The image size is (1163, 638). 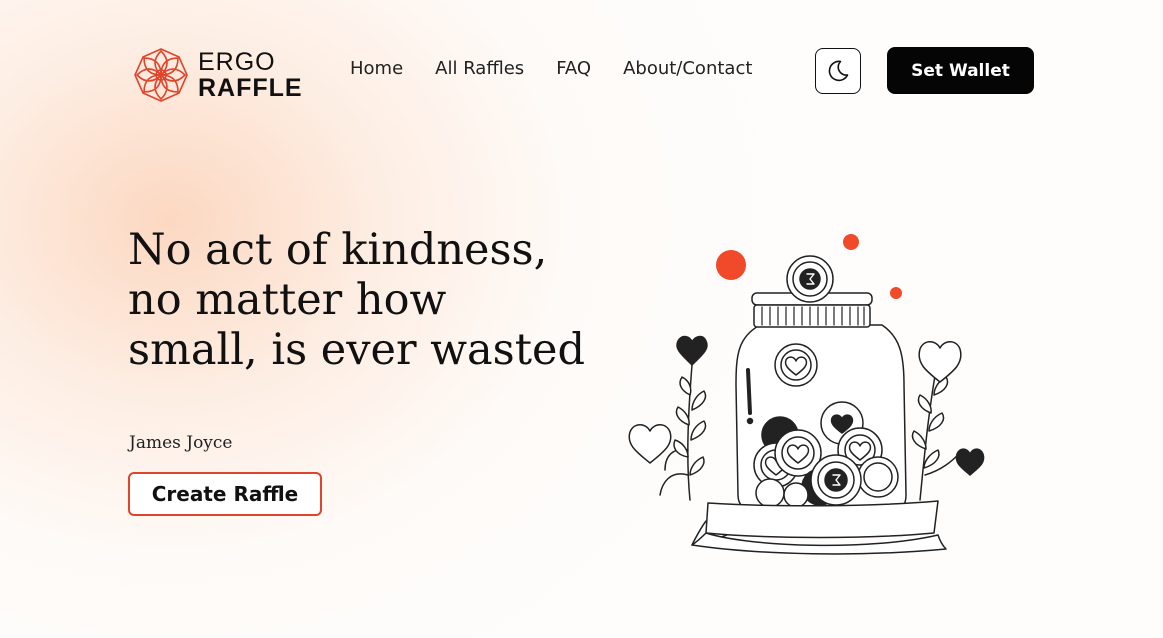 What do you see at coordinates (181, 443) in the screenshot?
I see `quote-author: James Joyce` at bounding box center [181, 443].